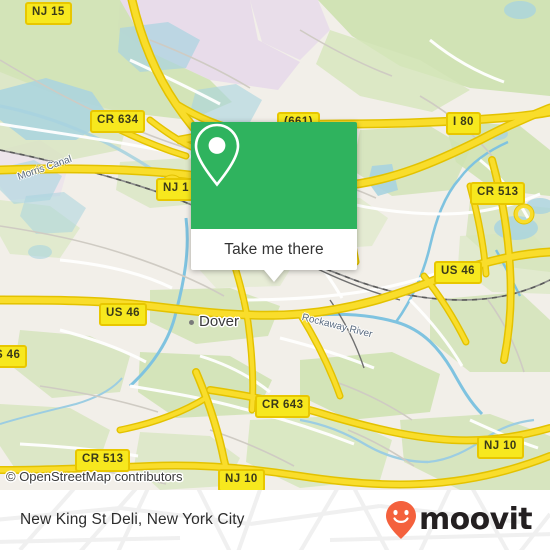 This screenshot has height=550, width=550. Describe the element at coordinates (475, 519) in the screenshot. I see `moovit-wordmark: moovit` at that location.